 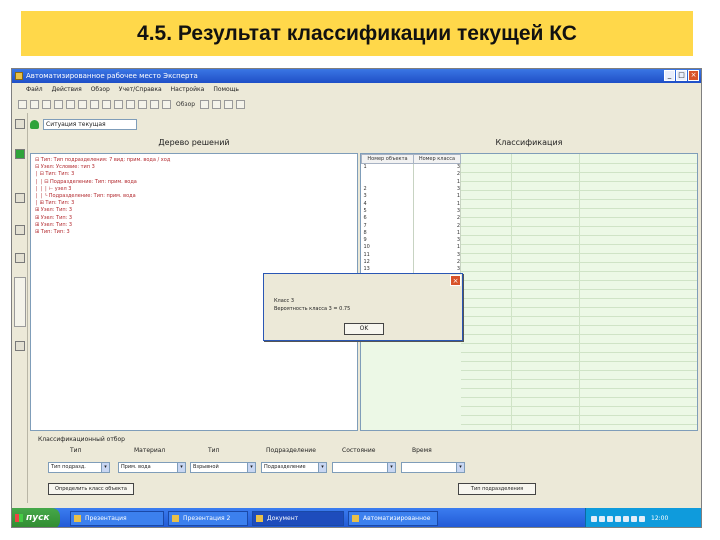 What do you see at coordinates (241, 104) in the screenshot?
I see `forward-icon` at bounding box center [241, 104].